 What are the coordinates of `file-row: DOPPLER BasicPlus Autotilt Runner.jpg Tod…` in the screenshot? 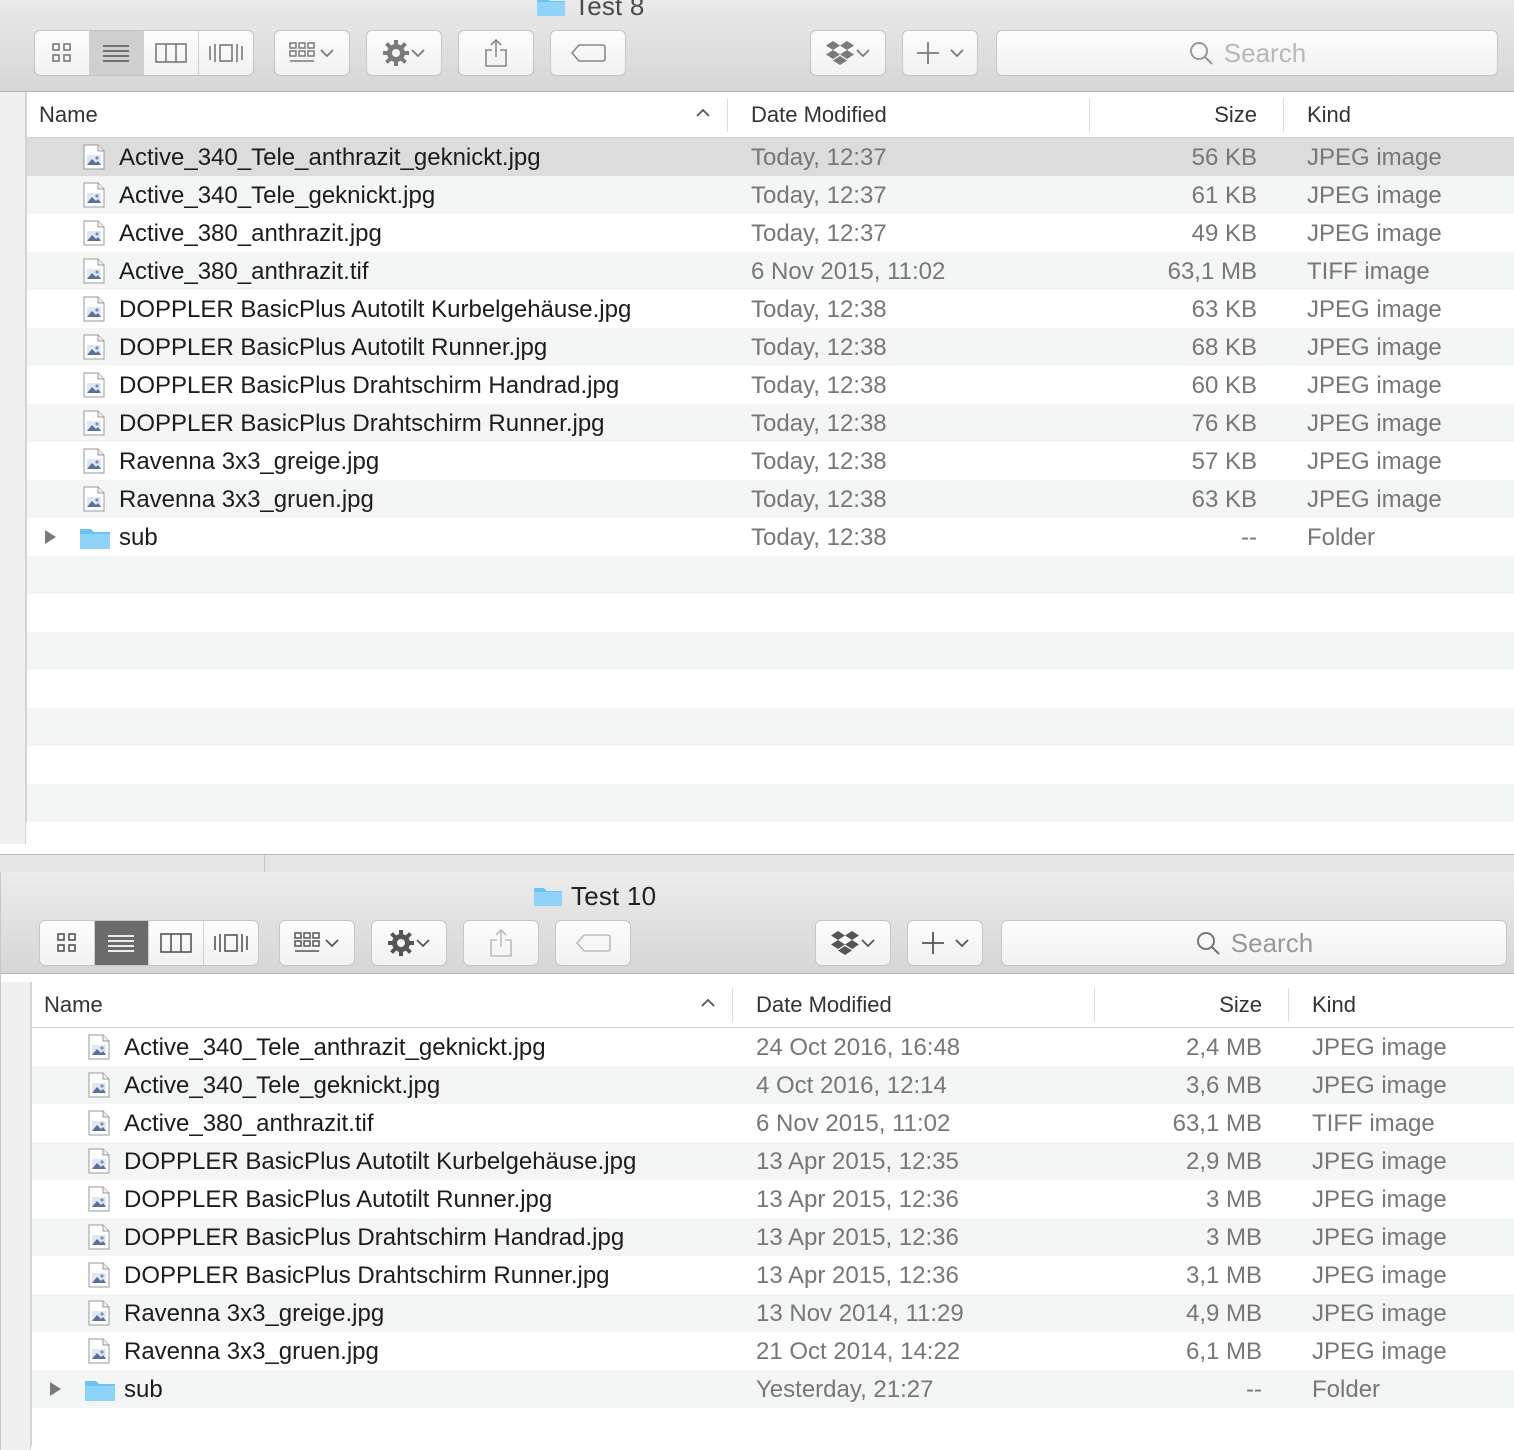 It's located at (770, 347).